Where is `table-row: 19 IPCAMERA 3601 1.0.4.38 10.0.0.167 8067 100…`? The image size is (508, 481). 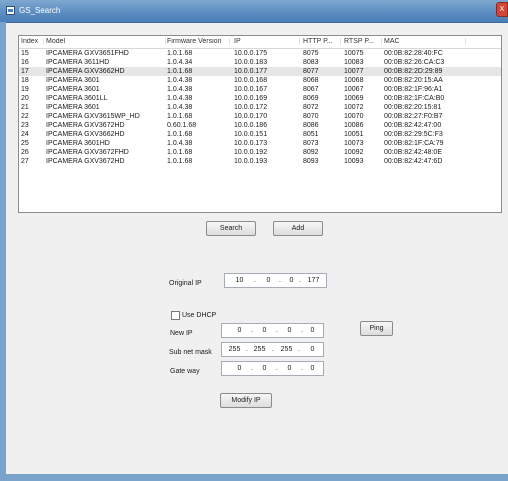
table-row: 19 IPCAMERA 3601 1.0.4.38 10.0.0.167 8067 100… is located at coordinates (260, 89).